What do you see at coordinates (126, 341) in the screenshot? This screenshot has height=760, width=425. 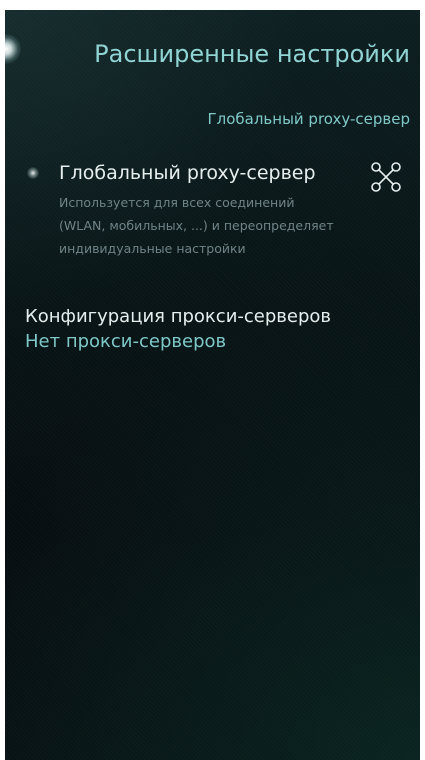 I see `proxy-config-value: Нет прокси-серверов` at bounding box center [126, 341].